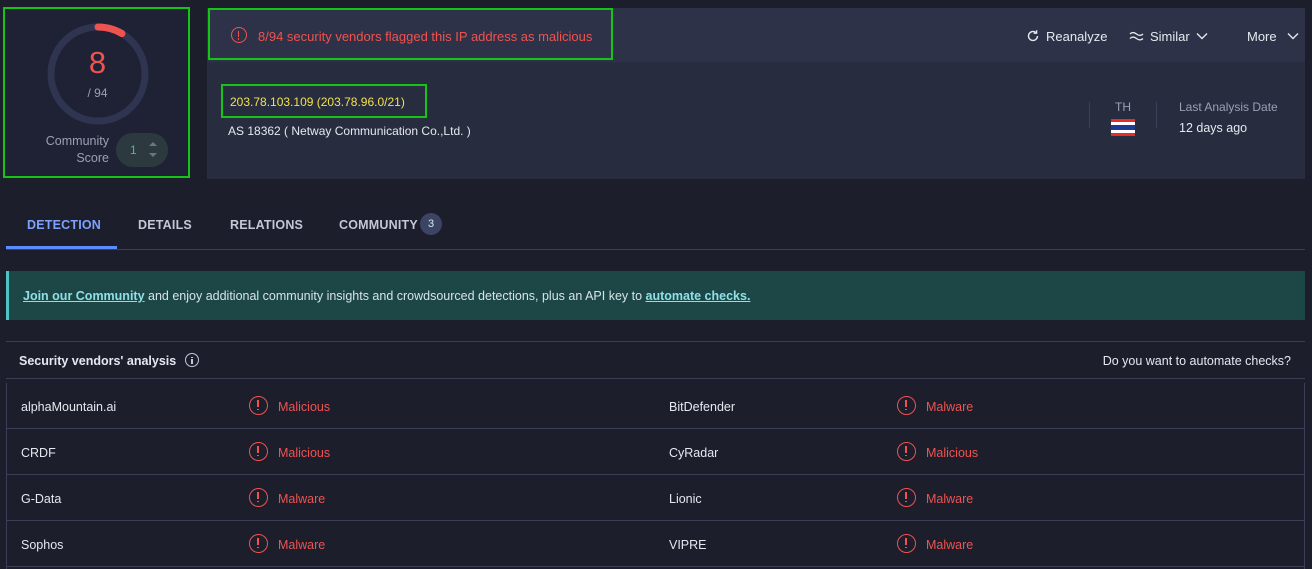 The width and height of the screenshot is (1312, 569). Describe the element at coordinates (133, 150) in the screenshot. I see `community-score-value: 1` at that location.